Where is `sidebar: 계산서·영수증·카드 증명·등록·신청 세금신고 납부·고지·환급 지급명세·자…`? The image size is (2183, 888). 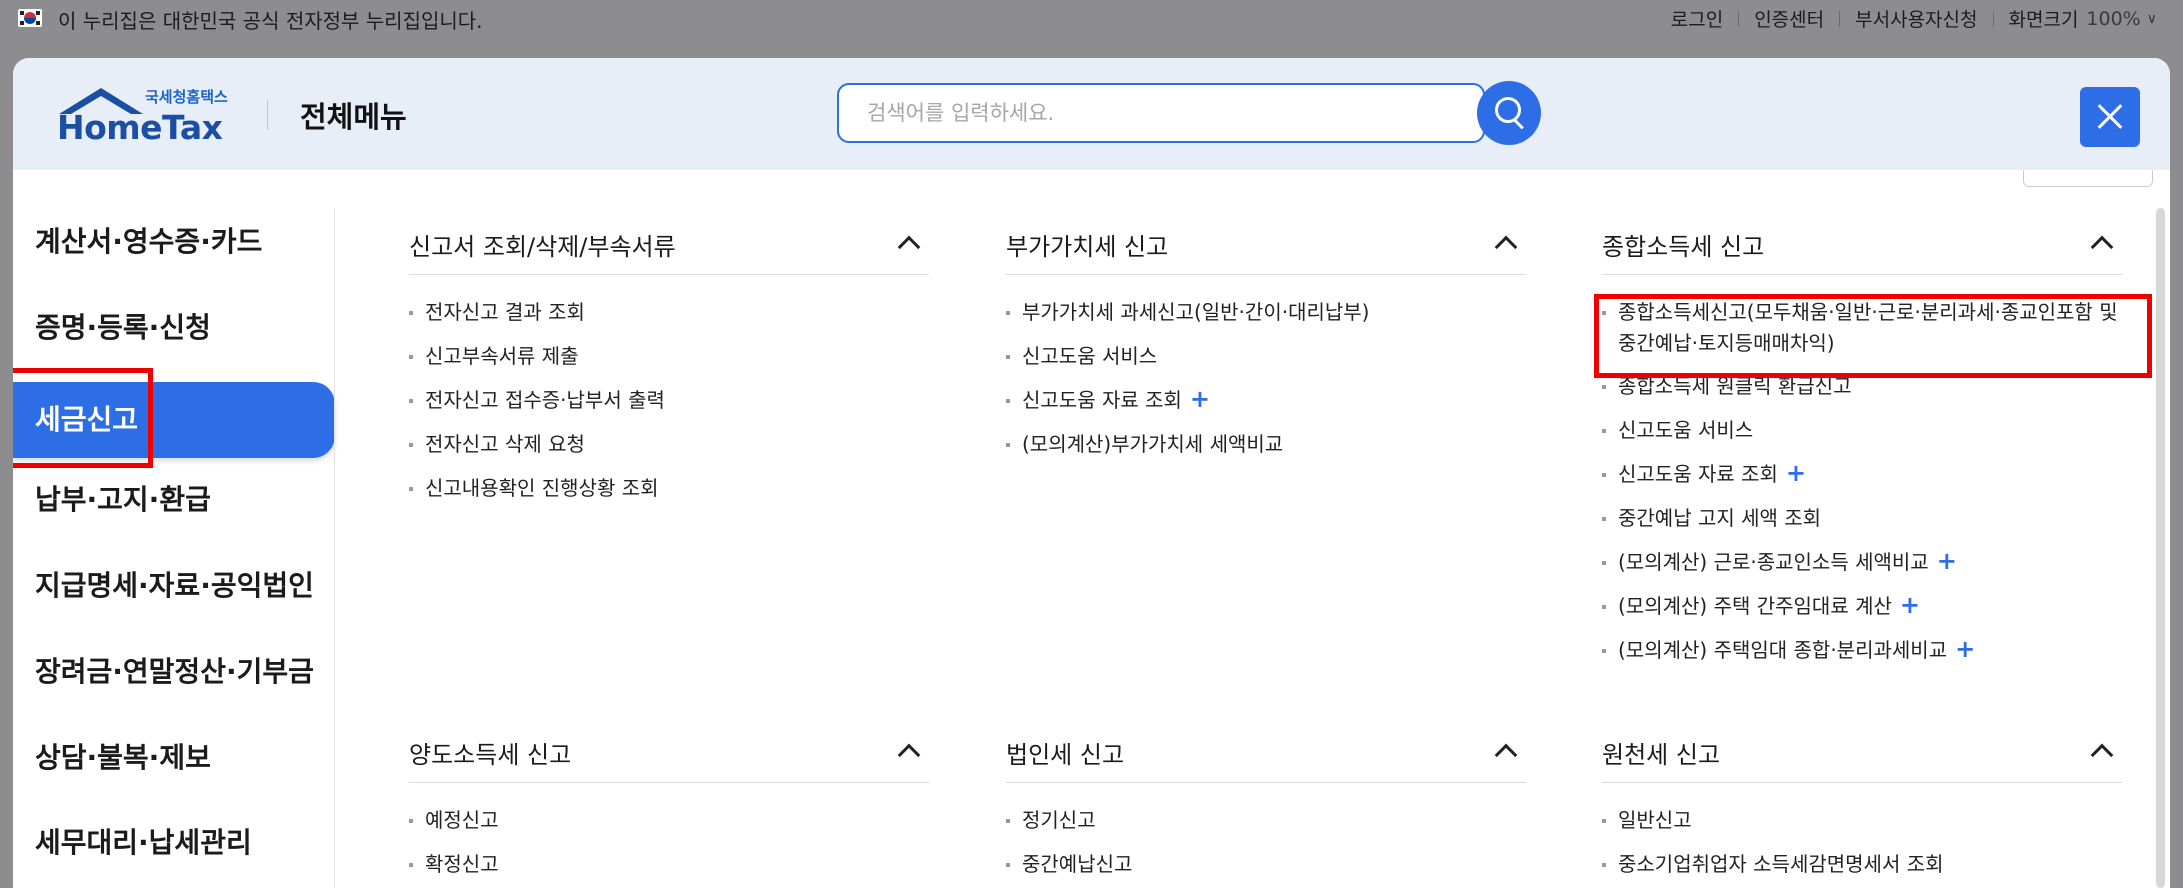
sidebar: 계산서·영수증·카드 증명·등록·신청 세금신고 납부·고지·환급 지급명세·자… is located at coordinates (174, 529).